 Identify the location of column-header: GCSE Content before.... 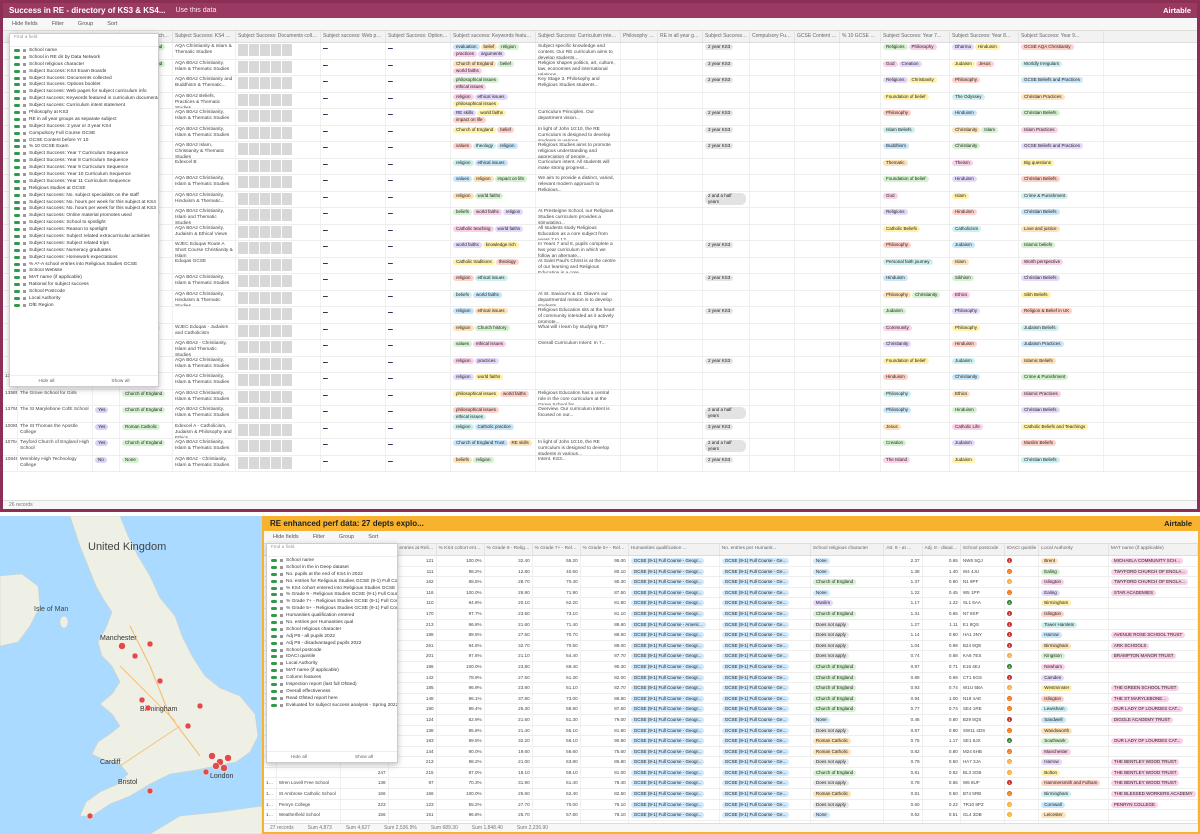
(817, 36).